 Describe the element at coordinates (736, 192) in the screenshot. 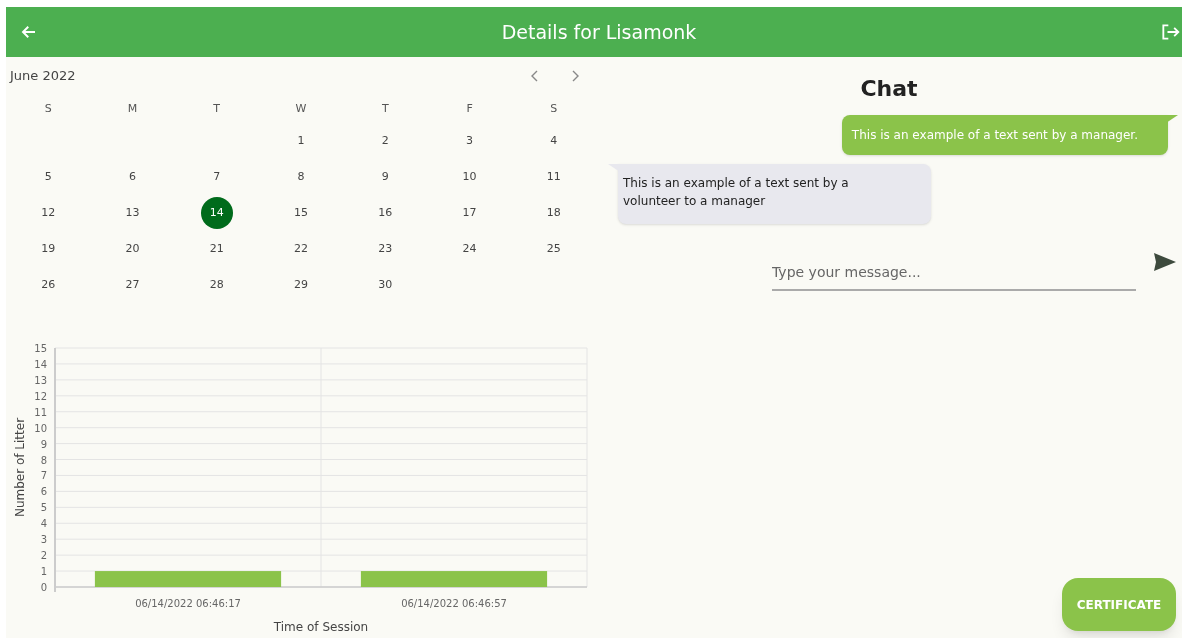

I see `message-text: This is an example of a text sent by a volunteer to a manager` at that location.